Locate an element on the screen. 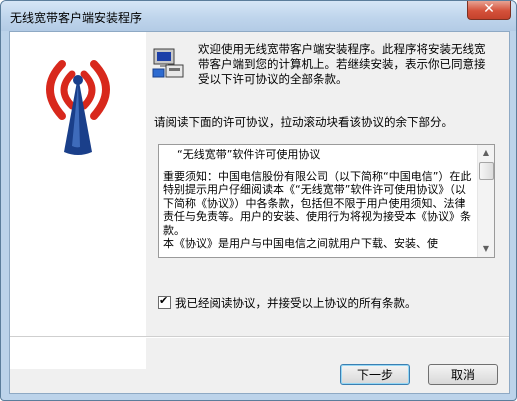 This screenshot has height=401, width=517. license-paragraph-2: 本《协议》是用户与中国电信之间就用户下载、安装、使 is located at coordinates (300, 243).